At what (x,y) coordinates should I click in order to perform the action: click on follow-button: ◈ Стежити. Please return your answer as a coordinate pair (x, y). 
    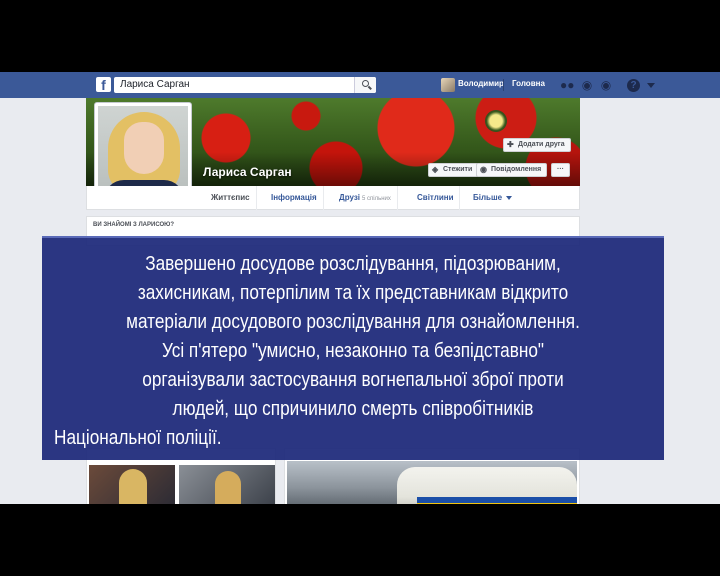
    Looking at the image, I should click on (453, 170).